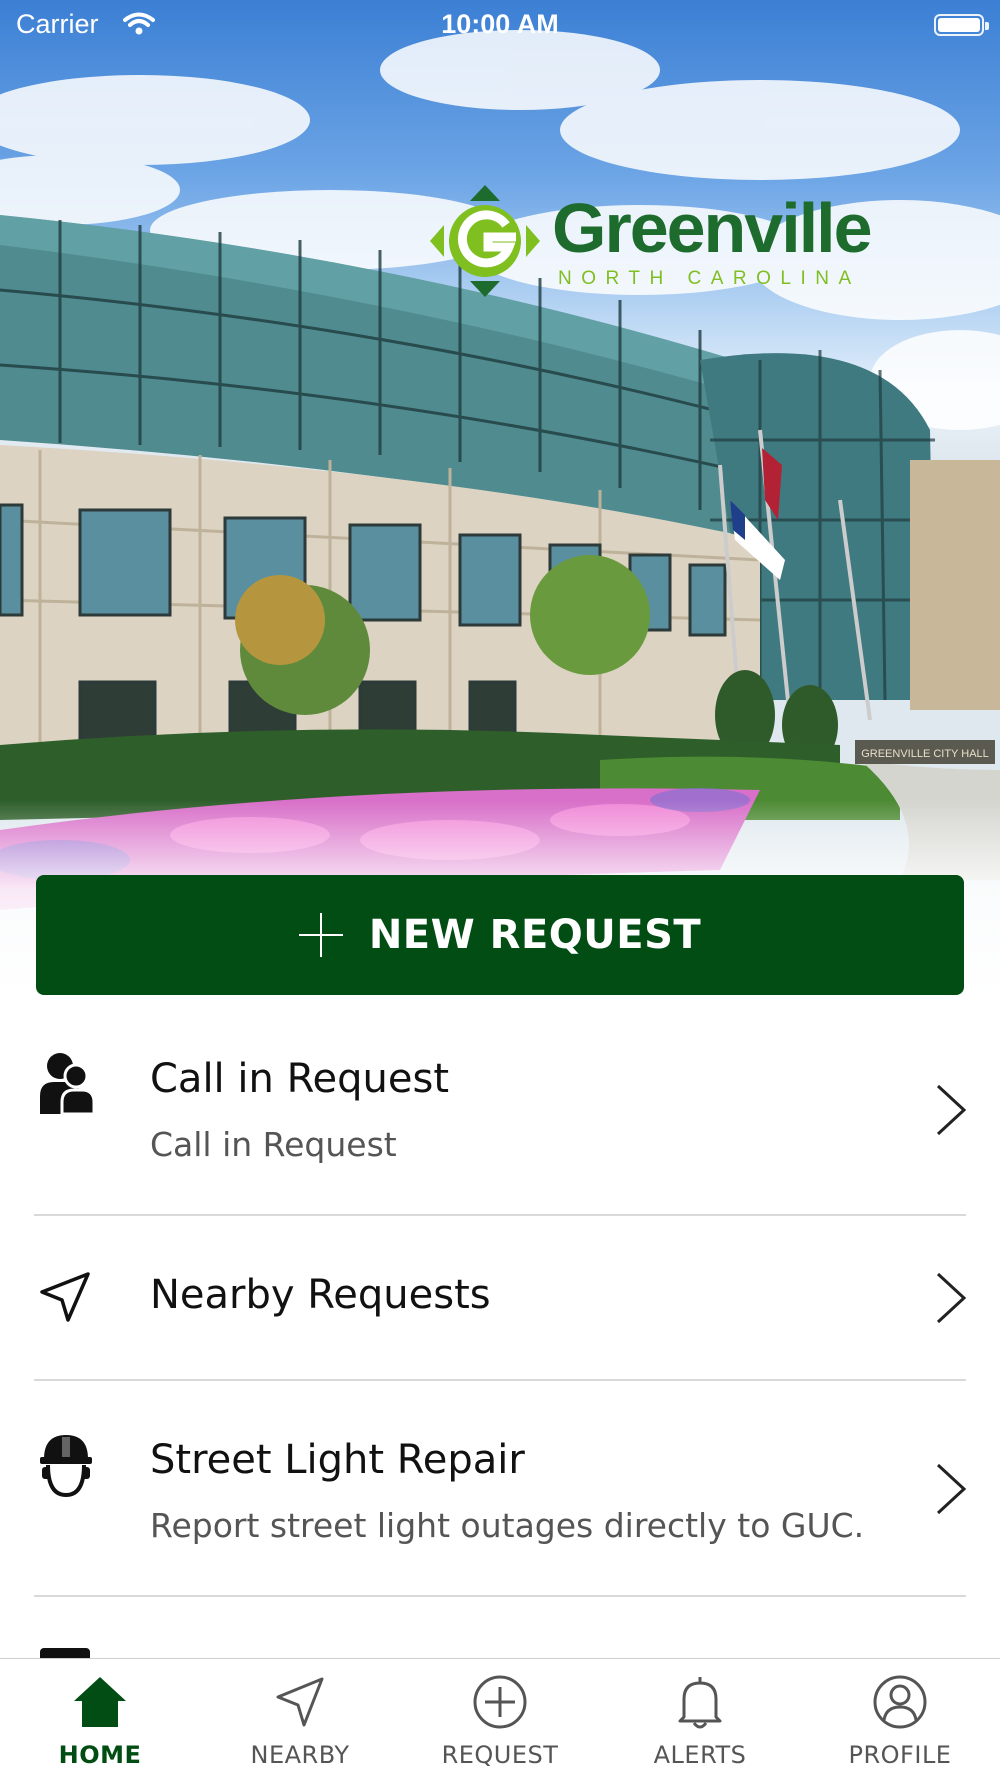 The image size is (1000, 1778). I want to click on new-request-label: NEW REQUEST, so click(535, 935).